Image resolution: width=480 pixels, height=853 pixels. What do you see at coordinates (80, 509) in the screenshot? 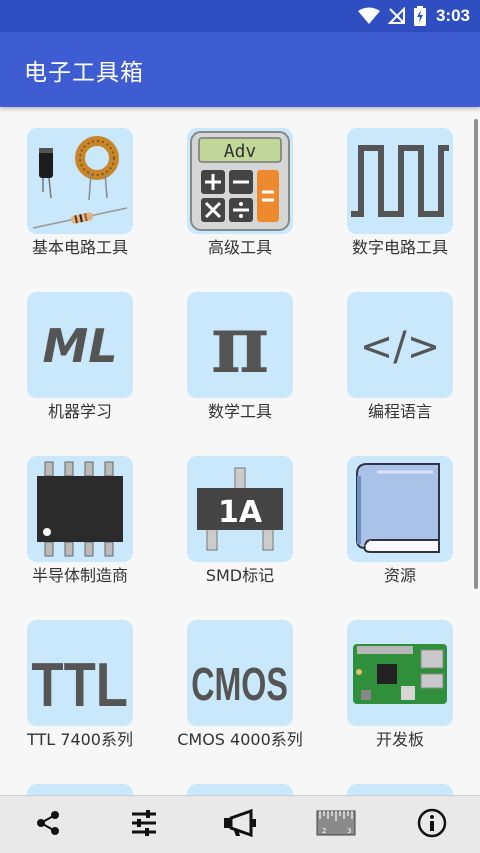
I see `chip-icon` at bounding box center [80, 509].